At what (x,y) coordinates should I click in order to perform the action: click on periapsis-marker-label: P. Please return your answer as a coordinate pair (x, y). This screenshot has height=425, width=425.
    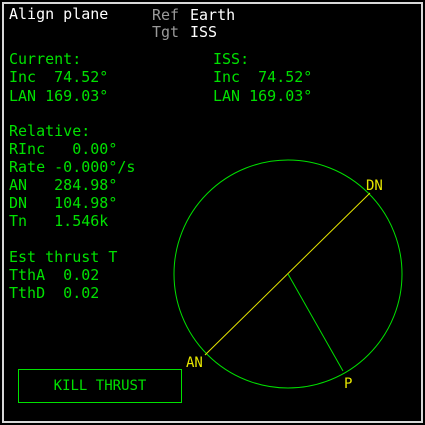
    Looking at the image, I should click on (348, 384).